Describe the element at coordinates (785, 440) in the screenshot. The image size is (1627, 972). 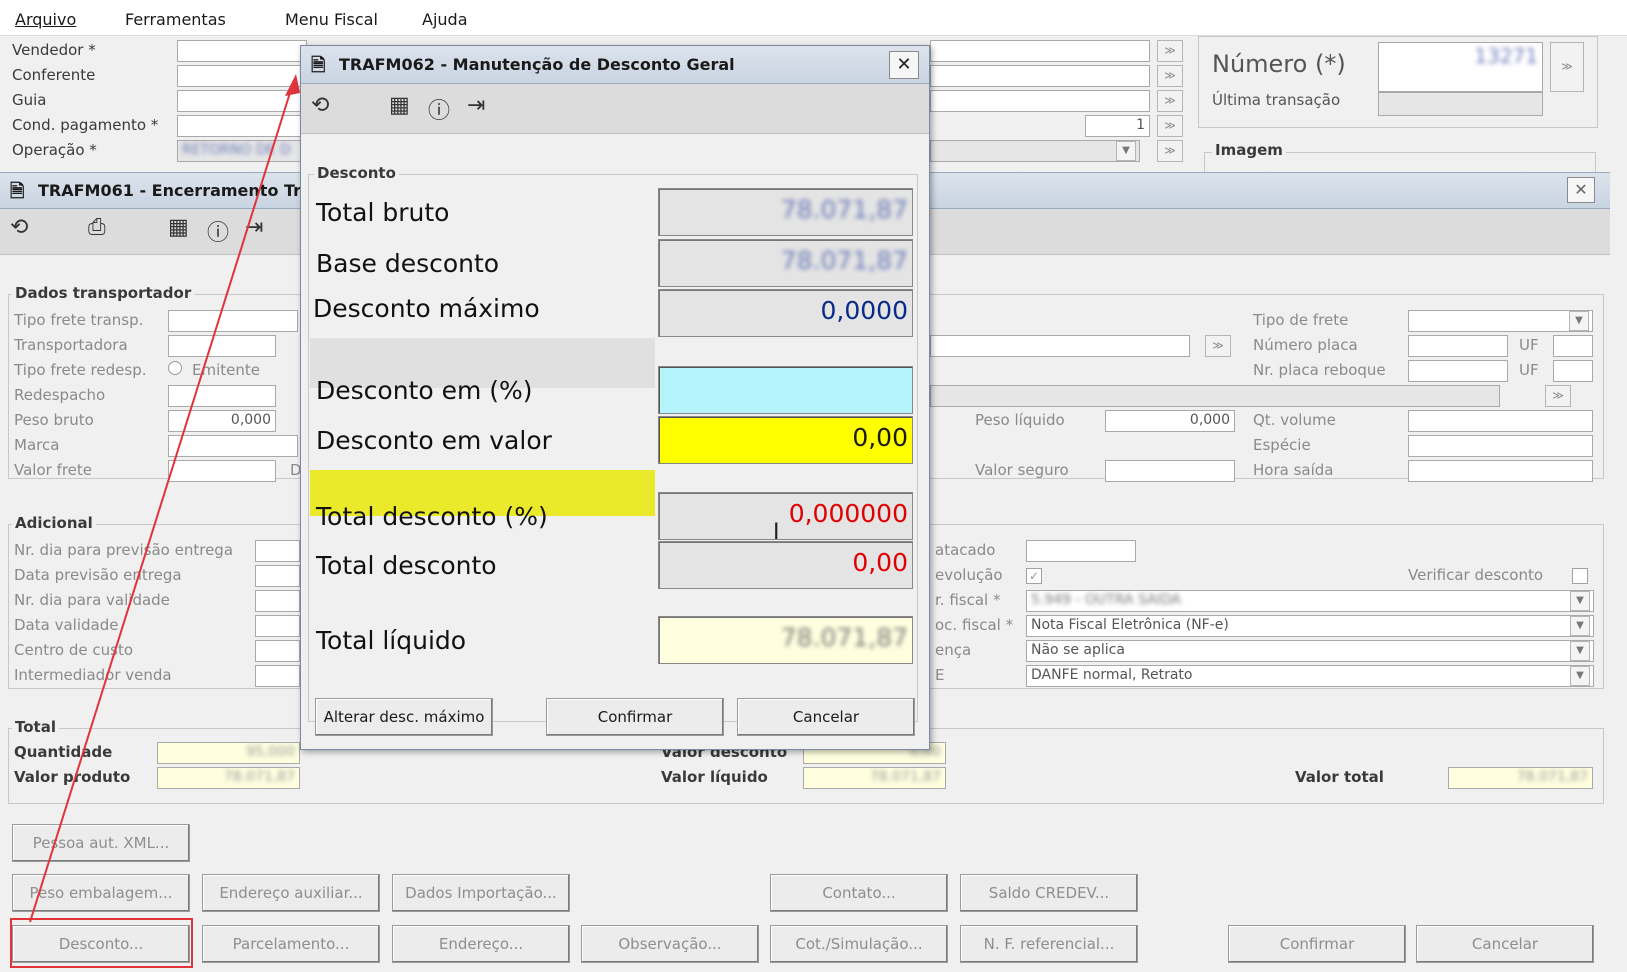
I see `desconto-valor-input: 0,00` at that location.